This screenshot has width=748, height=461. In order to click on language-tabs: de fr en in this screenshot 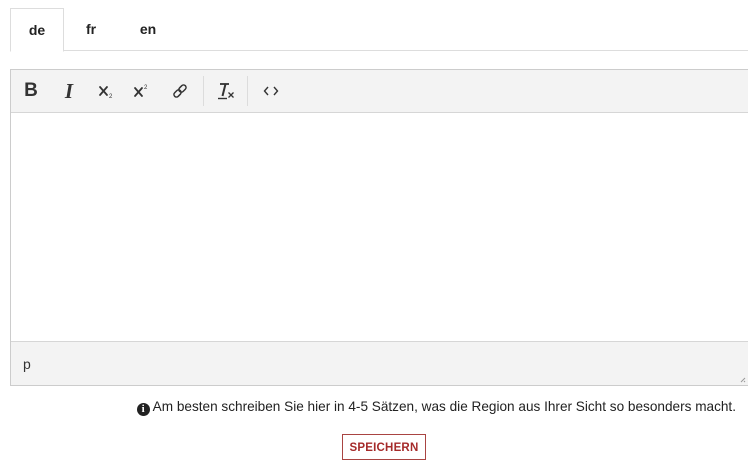, I will do `click(379, 30)`.